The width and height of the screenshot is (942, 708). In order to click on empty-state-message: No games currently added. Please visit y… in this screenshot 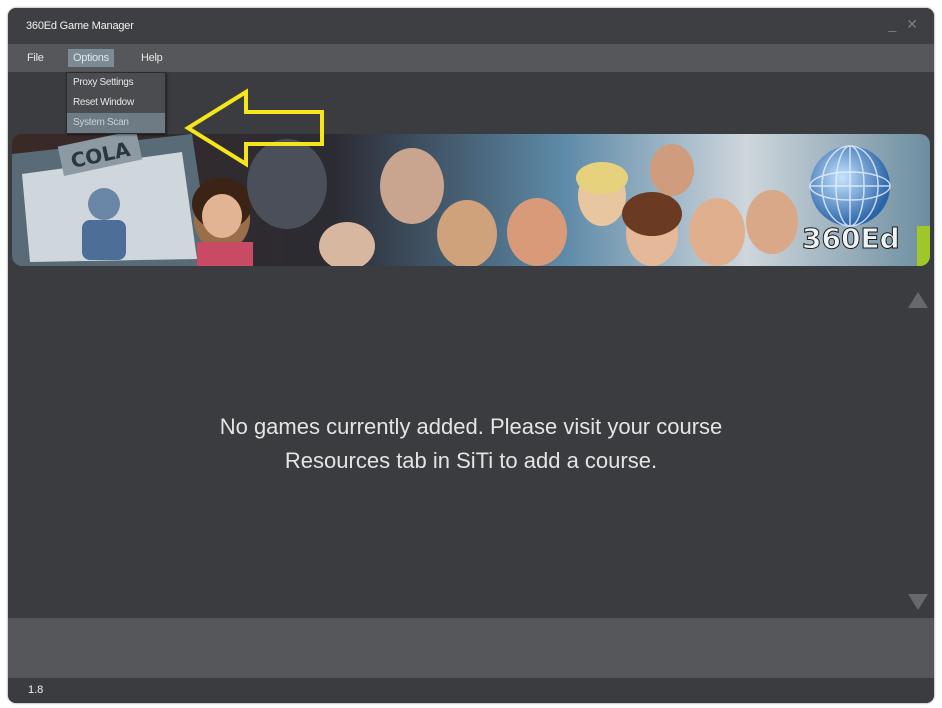, I will do `click(471, 444)`.